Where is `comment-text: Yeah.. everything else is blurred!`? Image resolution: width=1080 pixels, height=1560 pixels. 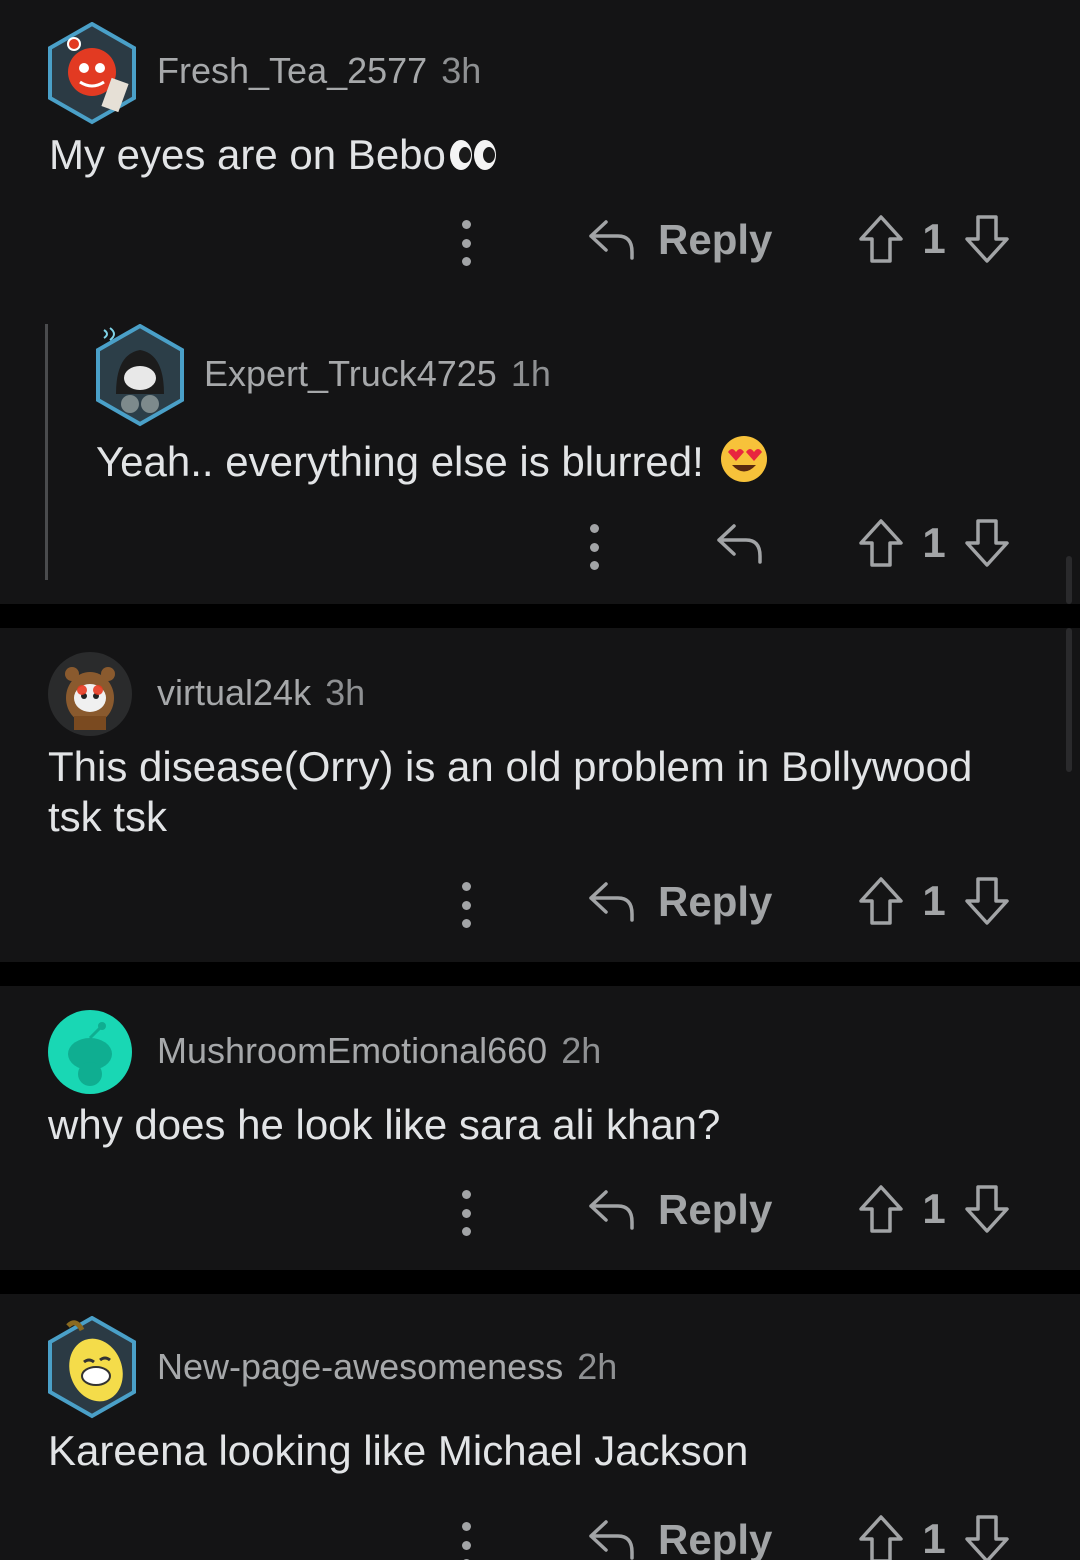
comment-text: Yeah.. everything else is blurred! is located at coordinates (400, 461).